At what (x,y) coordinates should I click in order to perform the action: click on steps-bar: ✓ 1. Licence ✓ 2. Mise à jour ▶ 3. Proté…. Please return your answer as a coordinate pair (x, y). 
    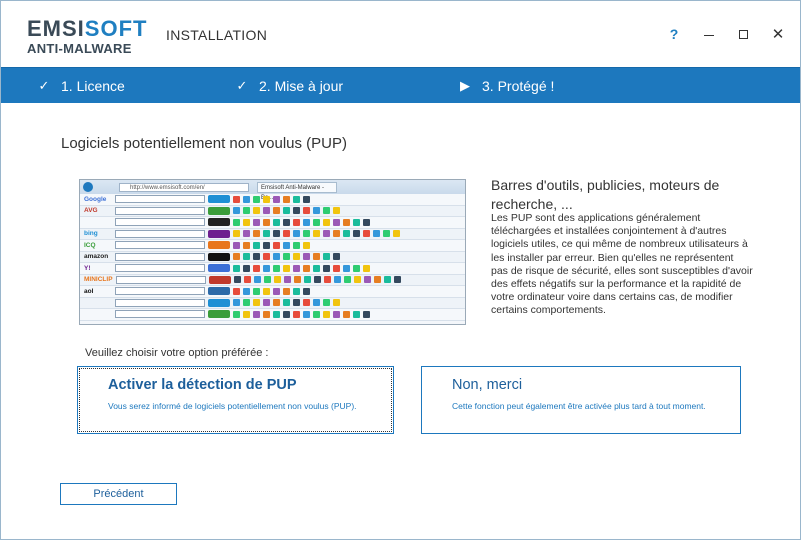
    Looking at the image, I should click on (400, 85).